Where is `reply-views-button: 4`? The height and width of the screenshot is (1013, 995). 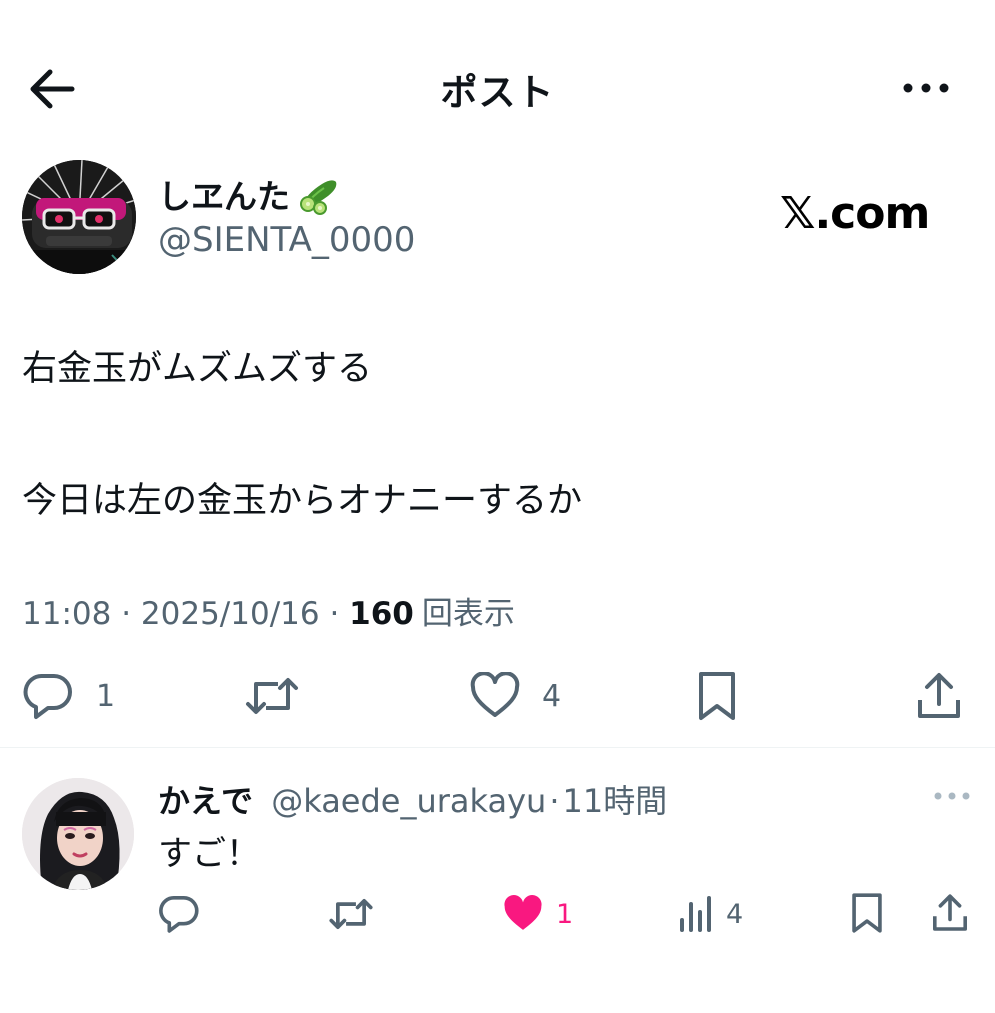
reply-views-button: 4 is located at coordinates (710, 914).